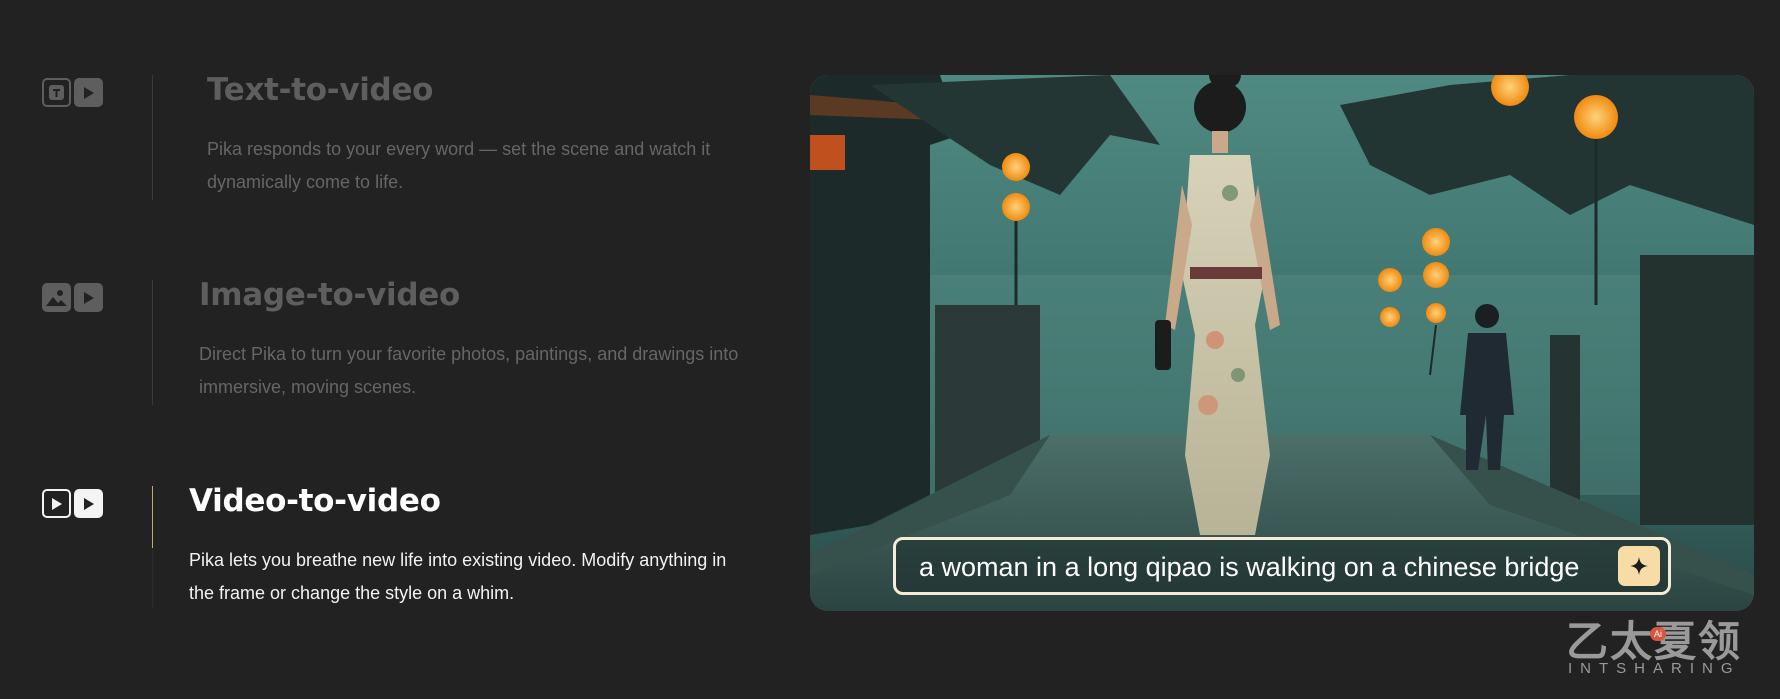 The width and height of the screenshot is (1780, 699). Describe the element at coordinates (72, 503) in the screenshot. I see `video-to-video-icon-group` at that location.